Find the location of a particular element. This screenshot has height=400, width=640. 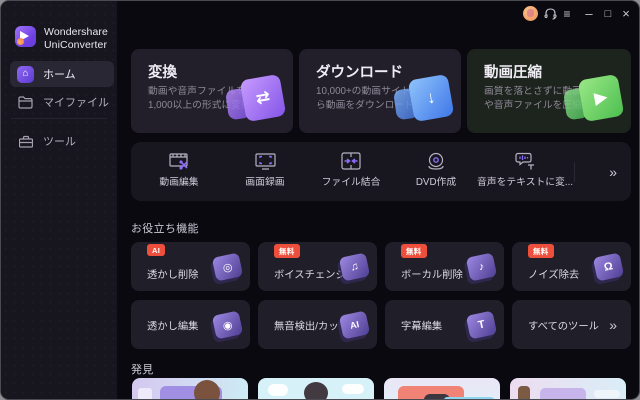

download-3d-icon: ↓ is located at coordinates (424, 100).